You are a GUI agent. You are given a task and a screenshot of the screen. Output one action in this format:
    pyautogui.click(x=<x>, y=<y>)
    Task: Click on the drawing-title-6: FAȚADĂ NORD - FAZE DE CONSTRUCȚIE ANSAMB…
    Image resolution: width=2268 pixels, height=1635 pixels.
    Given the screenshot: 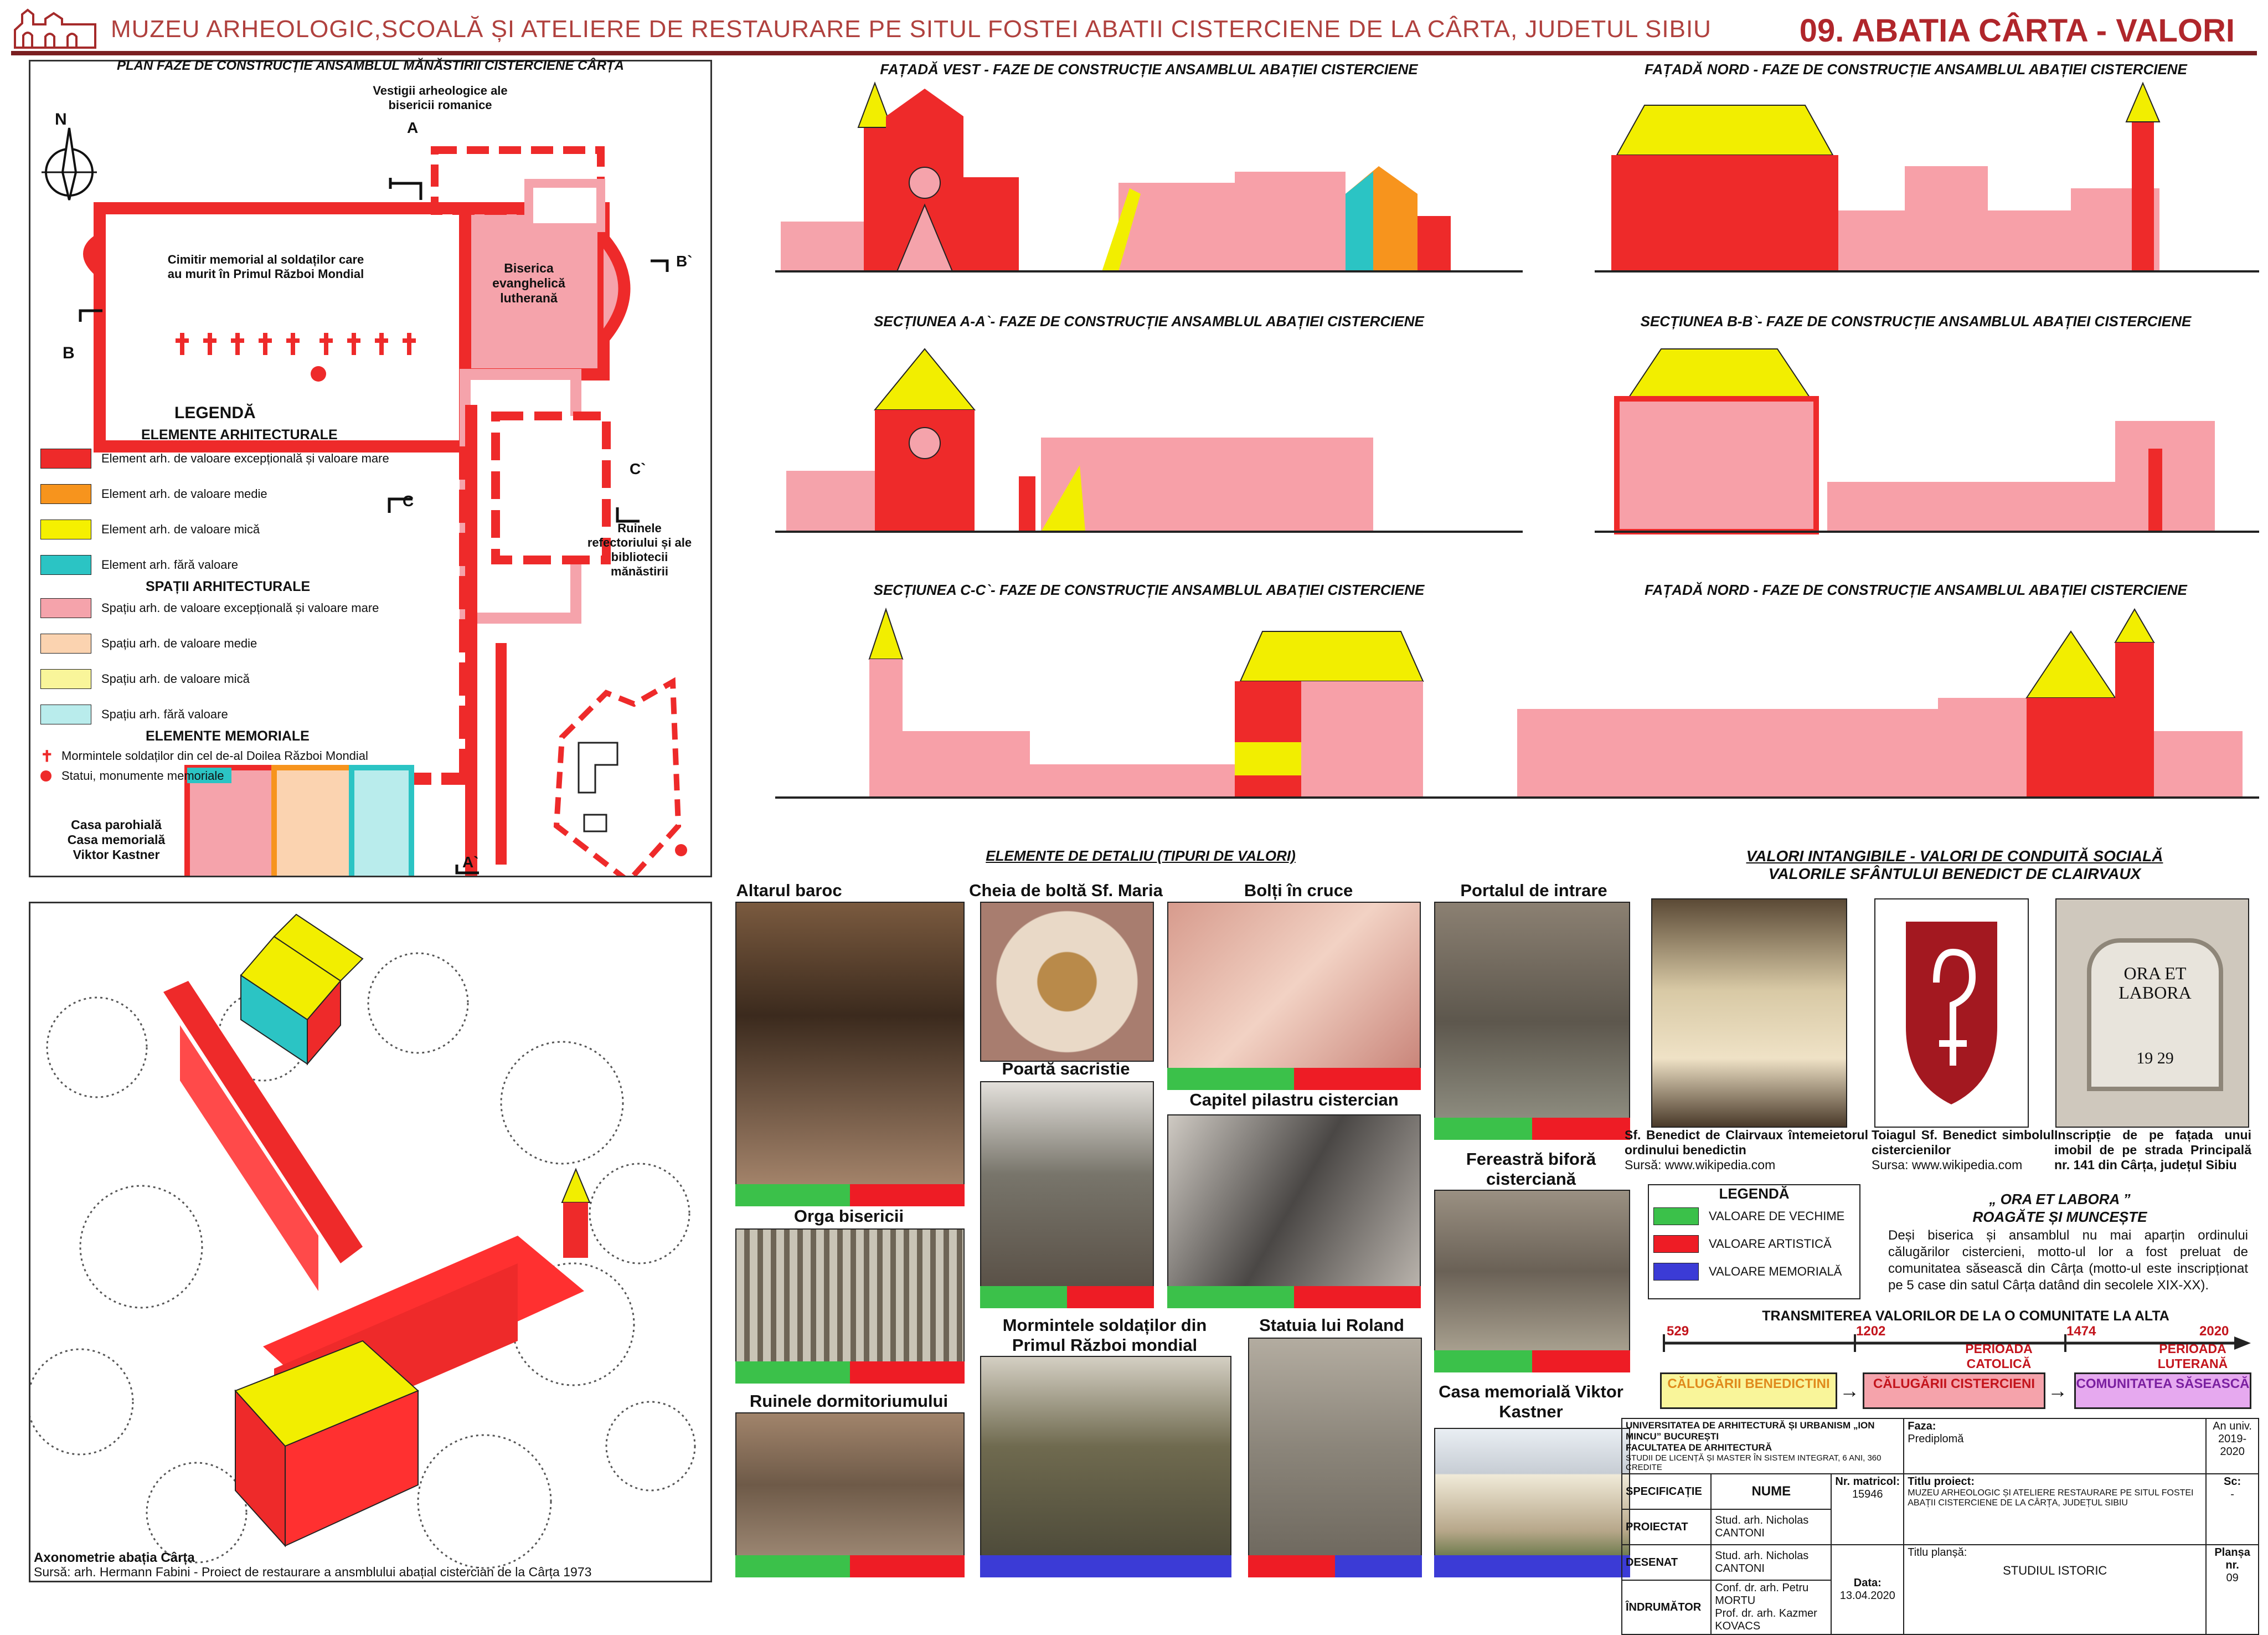 What is the action you would take?
    pyautogui.click(x=1916, y=590)
    